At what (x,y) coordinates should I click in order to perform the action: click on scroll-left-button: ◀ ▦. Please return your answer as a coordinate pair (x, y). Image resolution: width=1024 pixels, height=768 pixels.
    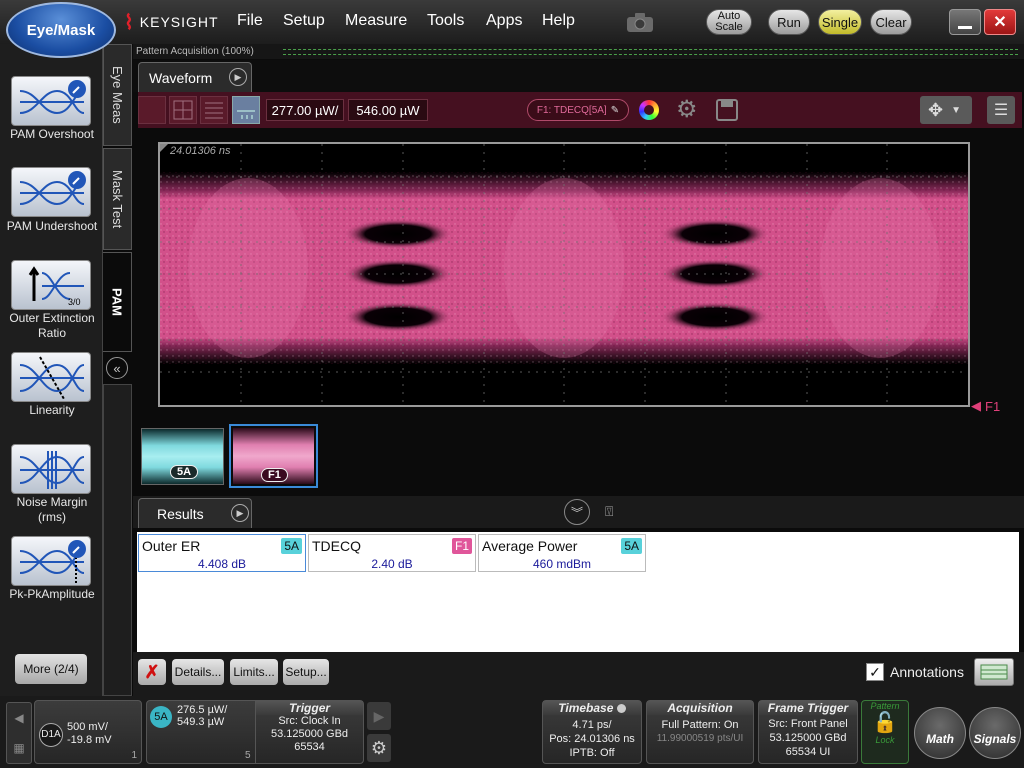
    Looking at the image, I should click on (19, 733).